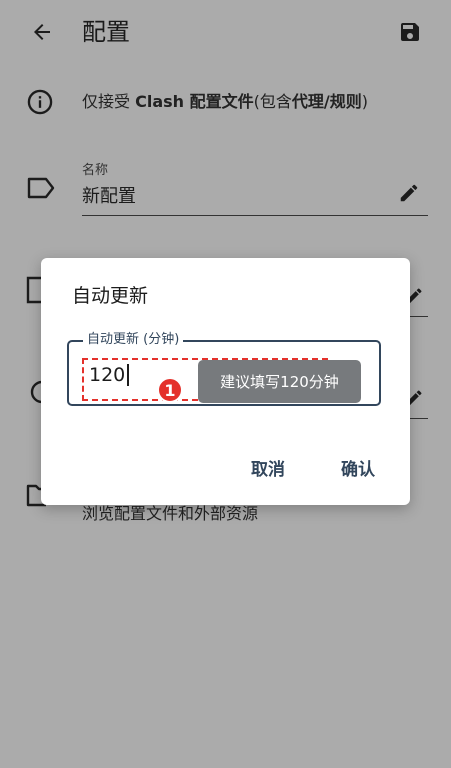 This screenshot has height=768, width=451. I want to click on info-row: 仅接受 Clash 配置文件(包含代理/规则), so click(225, 102).